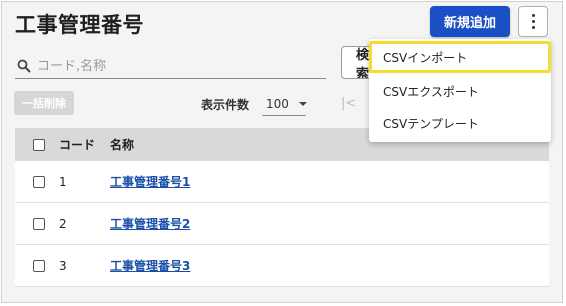  Describe the element at coordinates (282, 224) in the screenshot. I see `table-row: 2 工事管理番号2` at that location.